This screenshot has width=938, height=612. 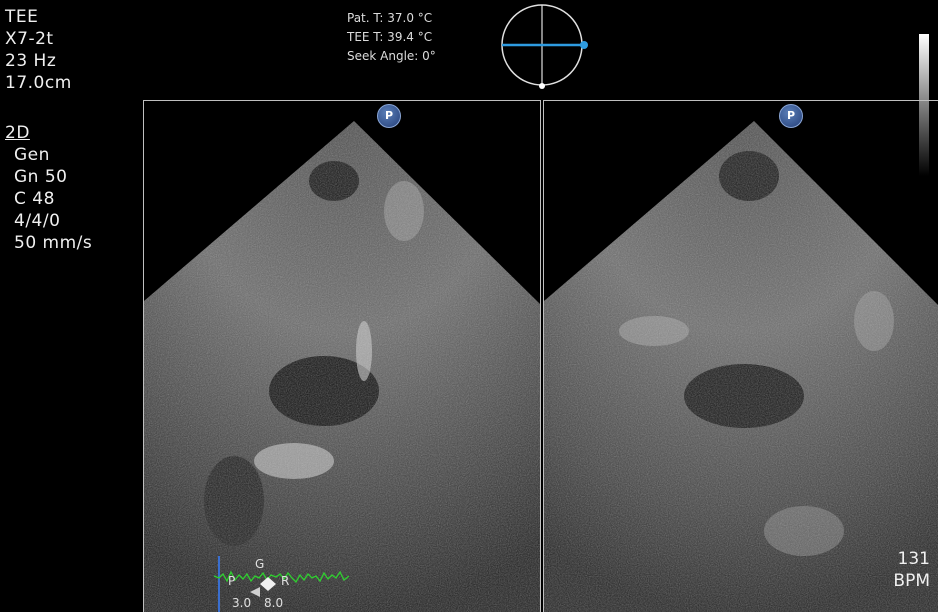 I want to click on compression-label: C 48, so click(x=34, y=199).